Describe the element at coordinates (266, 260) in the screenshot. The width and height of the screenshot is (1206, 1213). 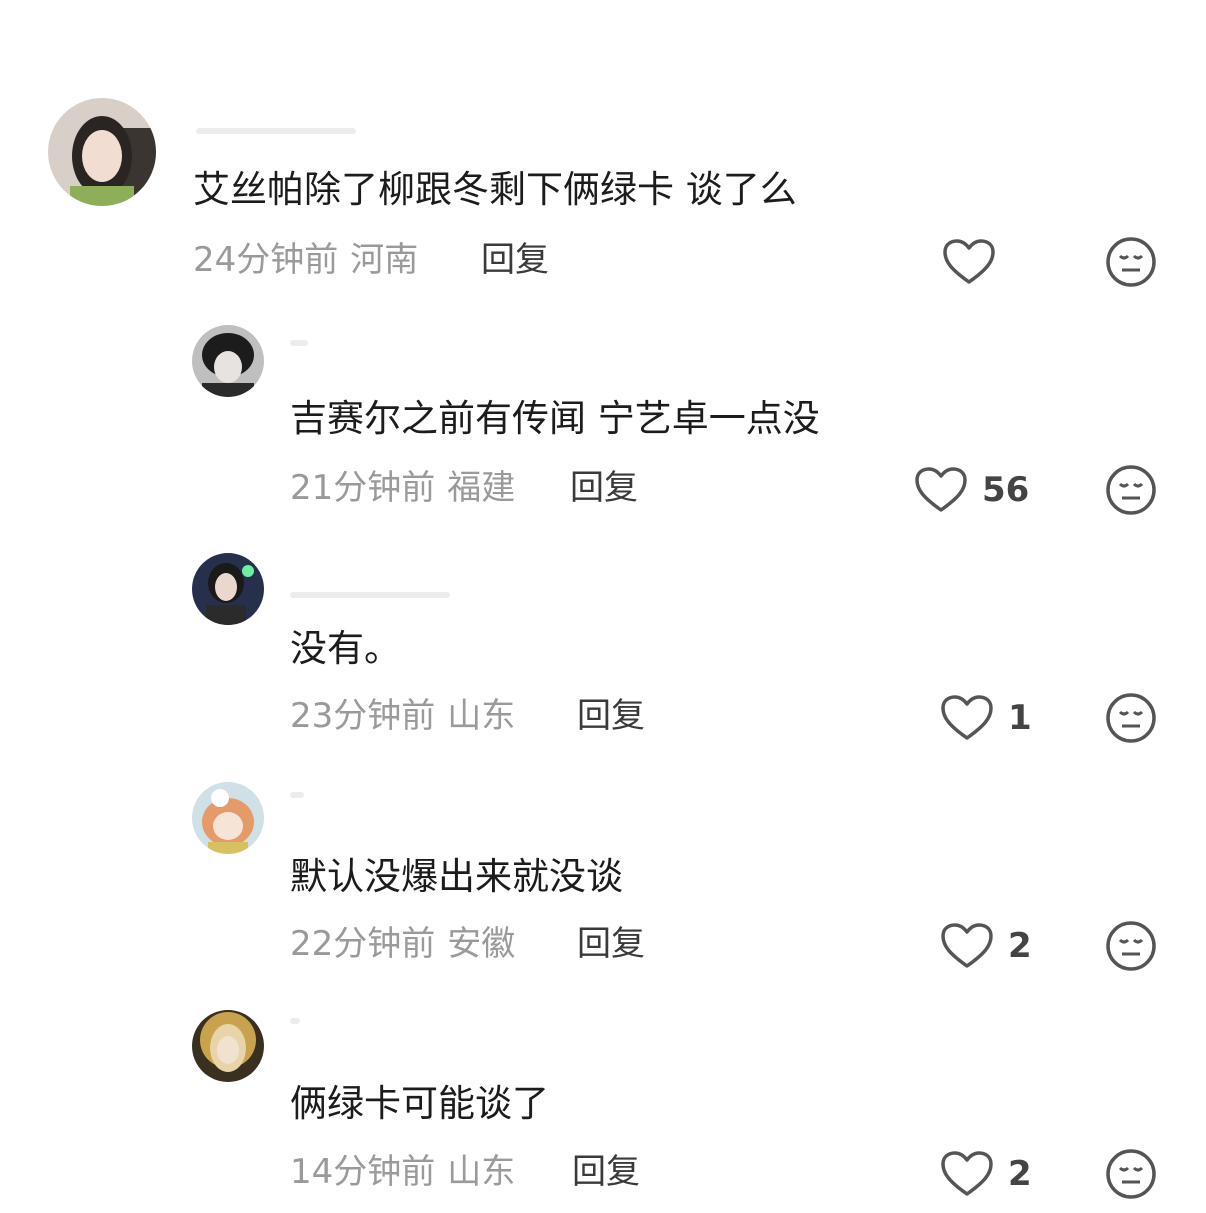
I see `comment-time: 24分钟前` at that location.